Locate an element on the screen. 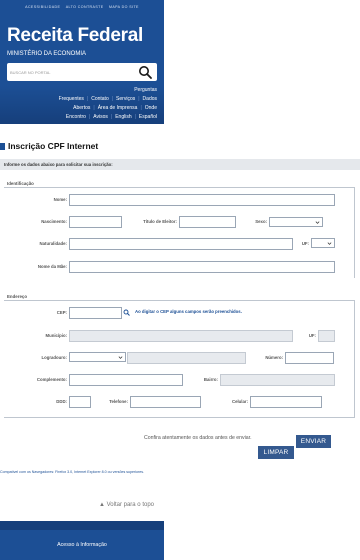 The image size is (360, 560). ddd-label: DDD: is located at coordinates (61, 401).